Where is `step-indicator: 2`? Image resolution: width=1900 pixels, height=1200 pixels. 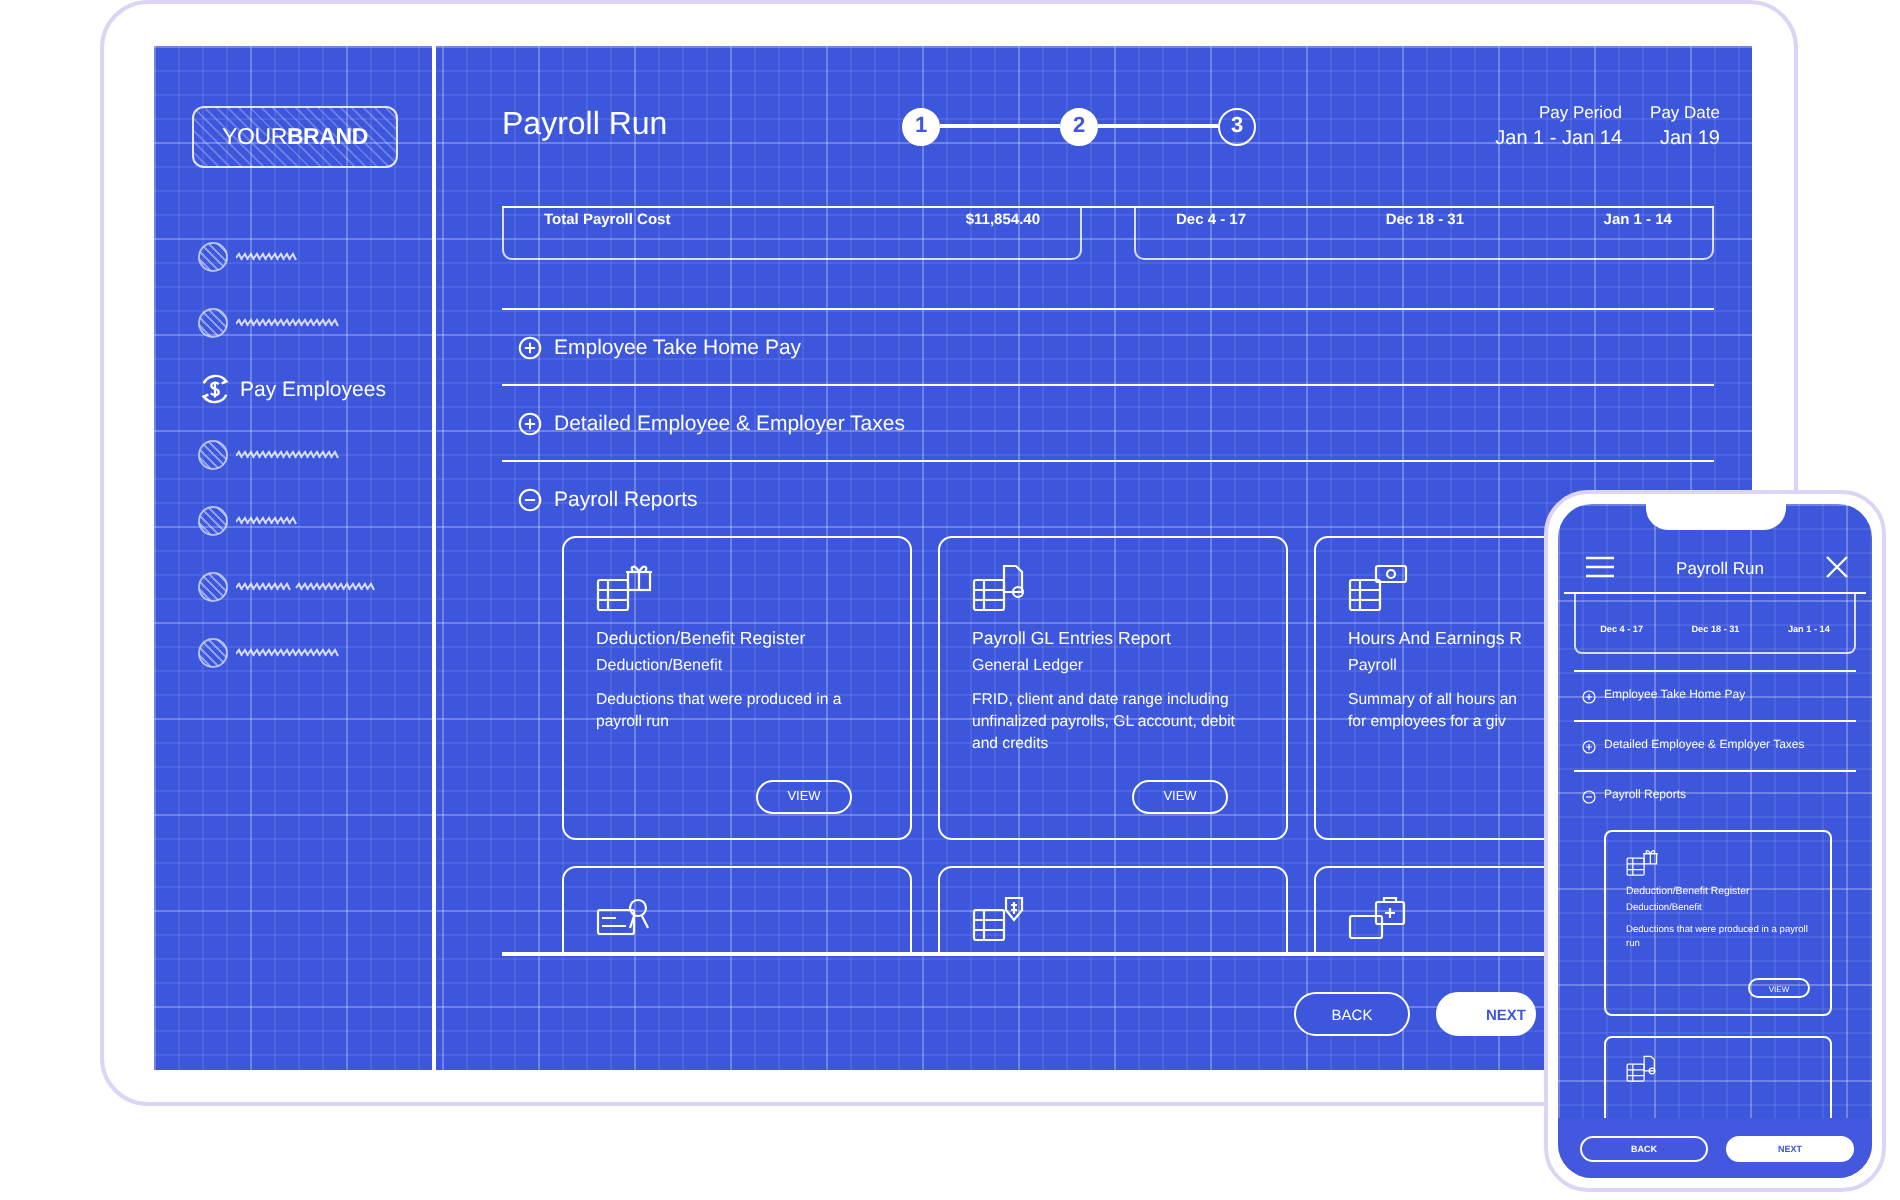
step-indicator: 2 is located at coordinates (1079, 126).